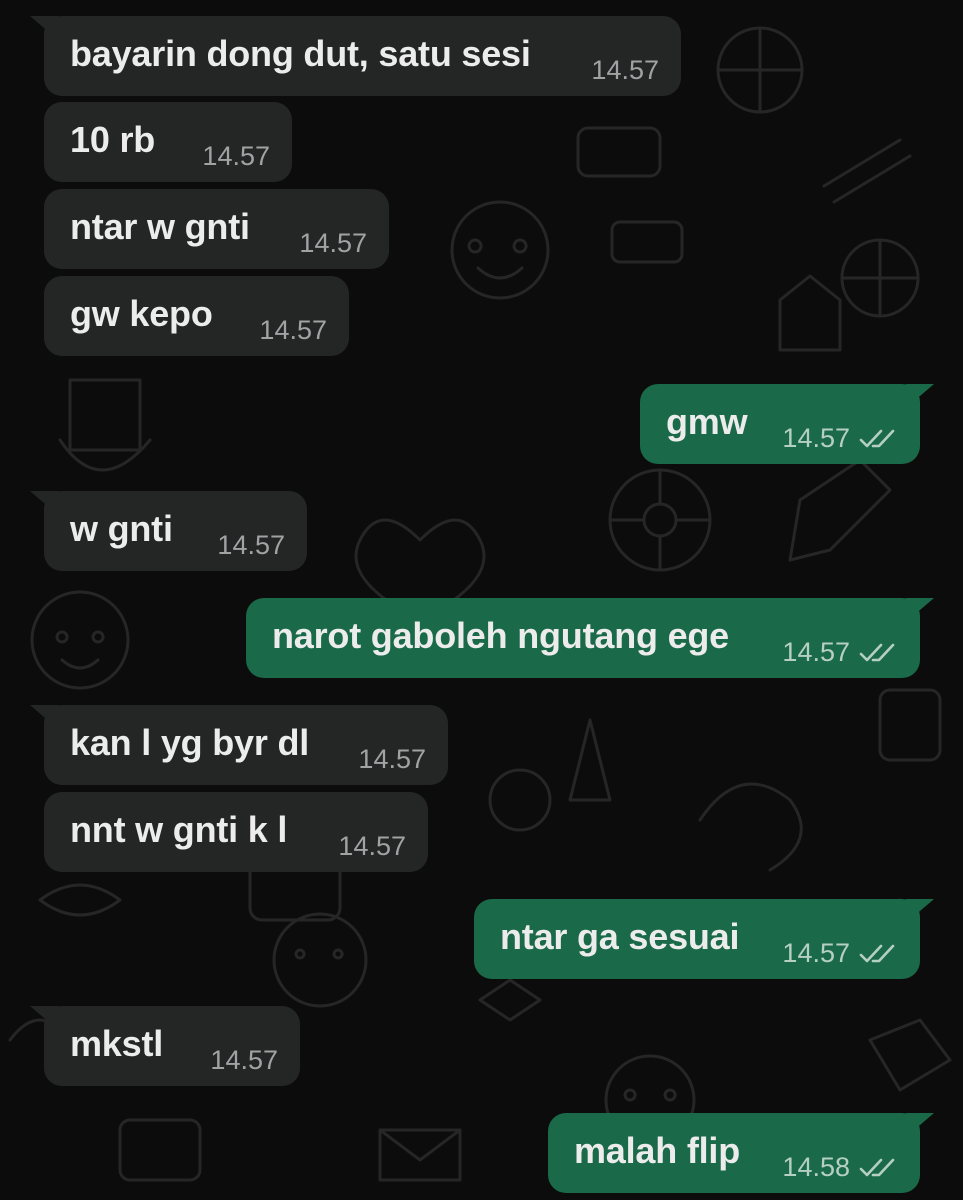 This screenshot has height=1200, width=963. I want to click on message-bubble-outgoing: narot gaboleh ngutang ege 14.57, so click(590, 638).